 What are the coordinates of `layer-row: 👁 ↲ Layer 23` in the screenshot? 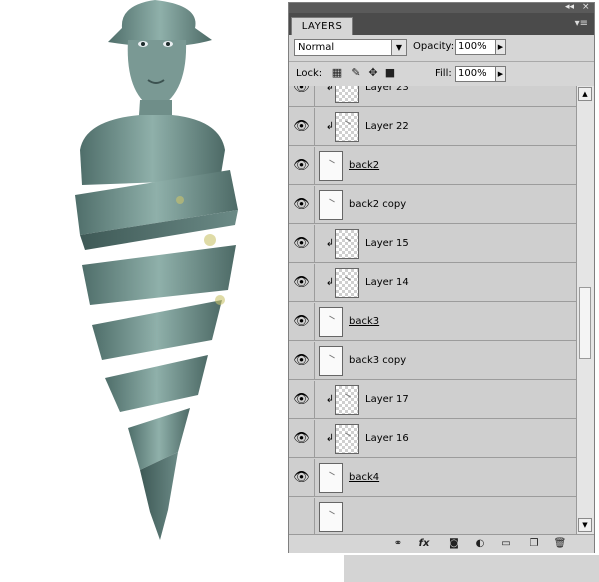 It's located at (432, 96).